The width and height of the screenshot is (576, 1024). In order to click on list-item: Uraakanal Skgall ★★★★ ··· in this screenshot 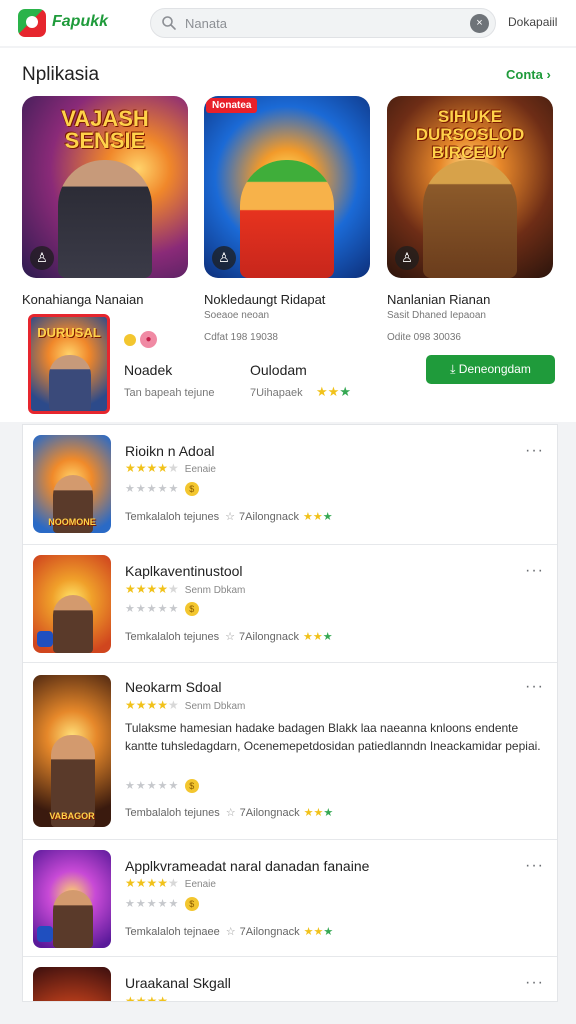, I will do `click(290, 979)`.